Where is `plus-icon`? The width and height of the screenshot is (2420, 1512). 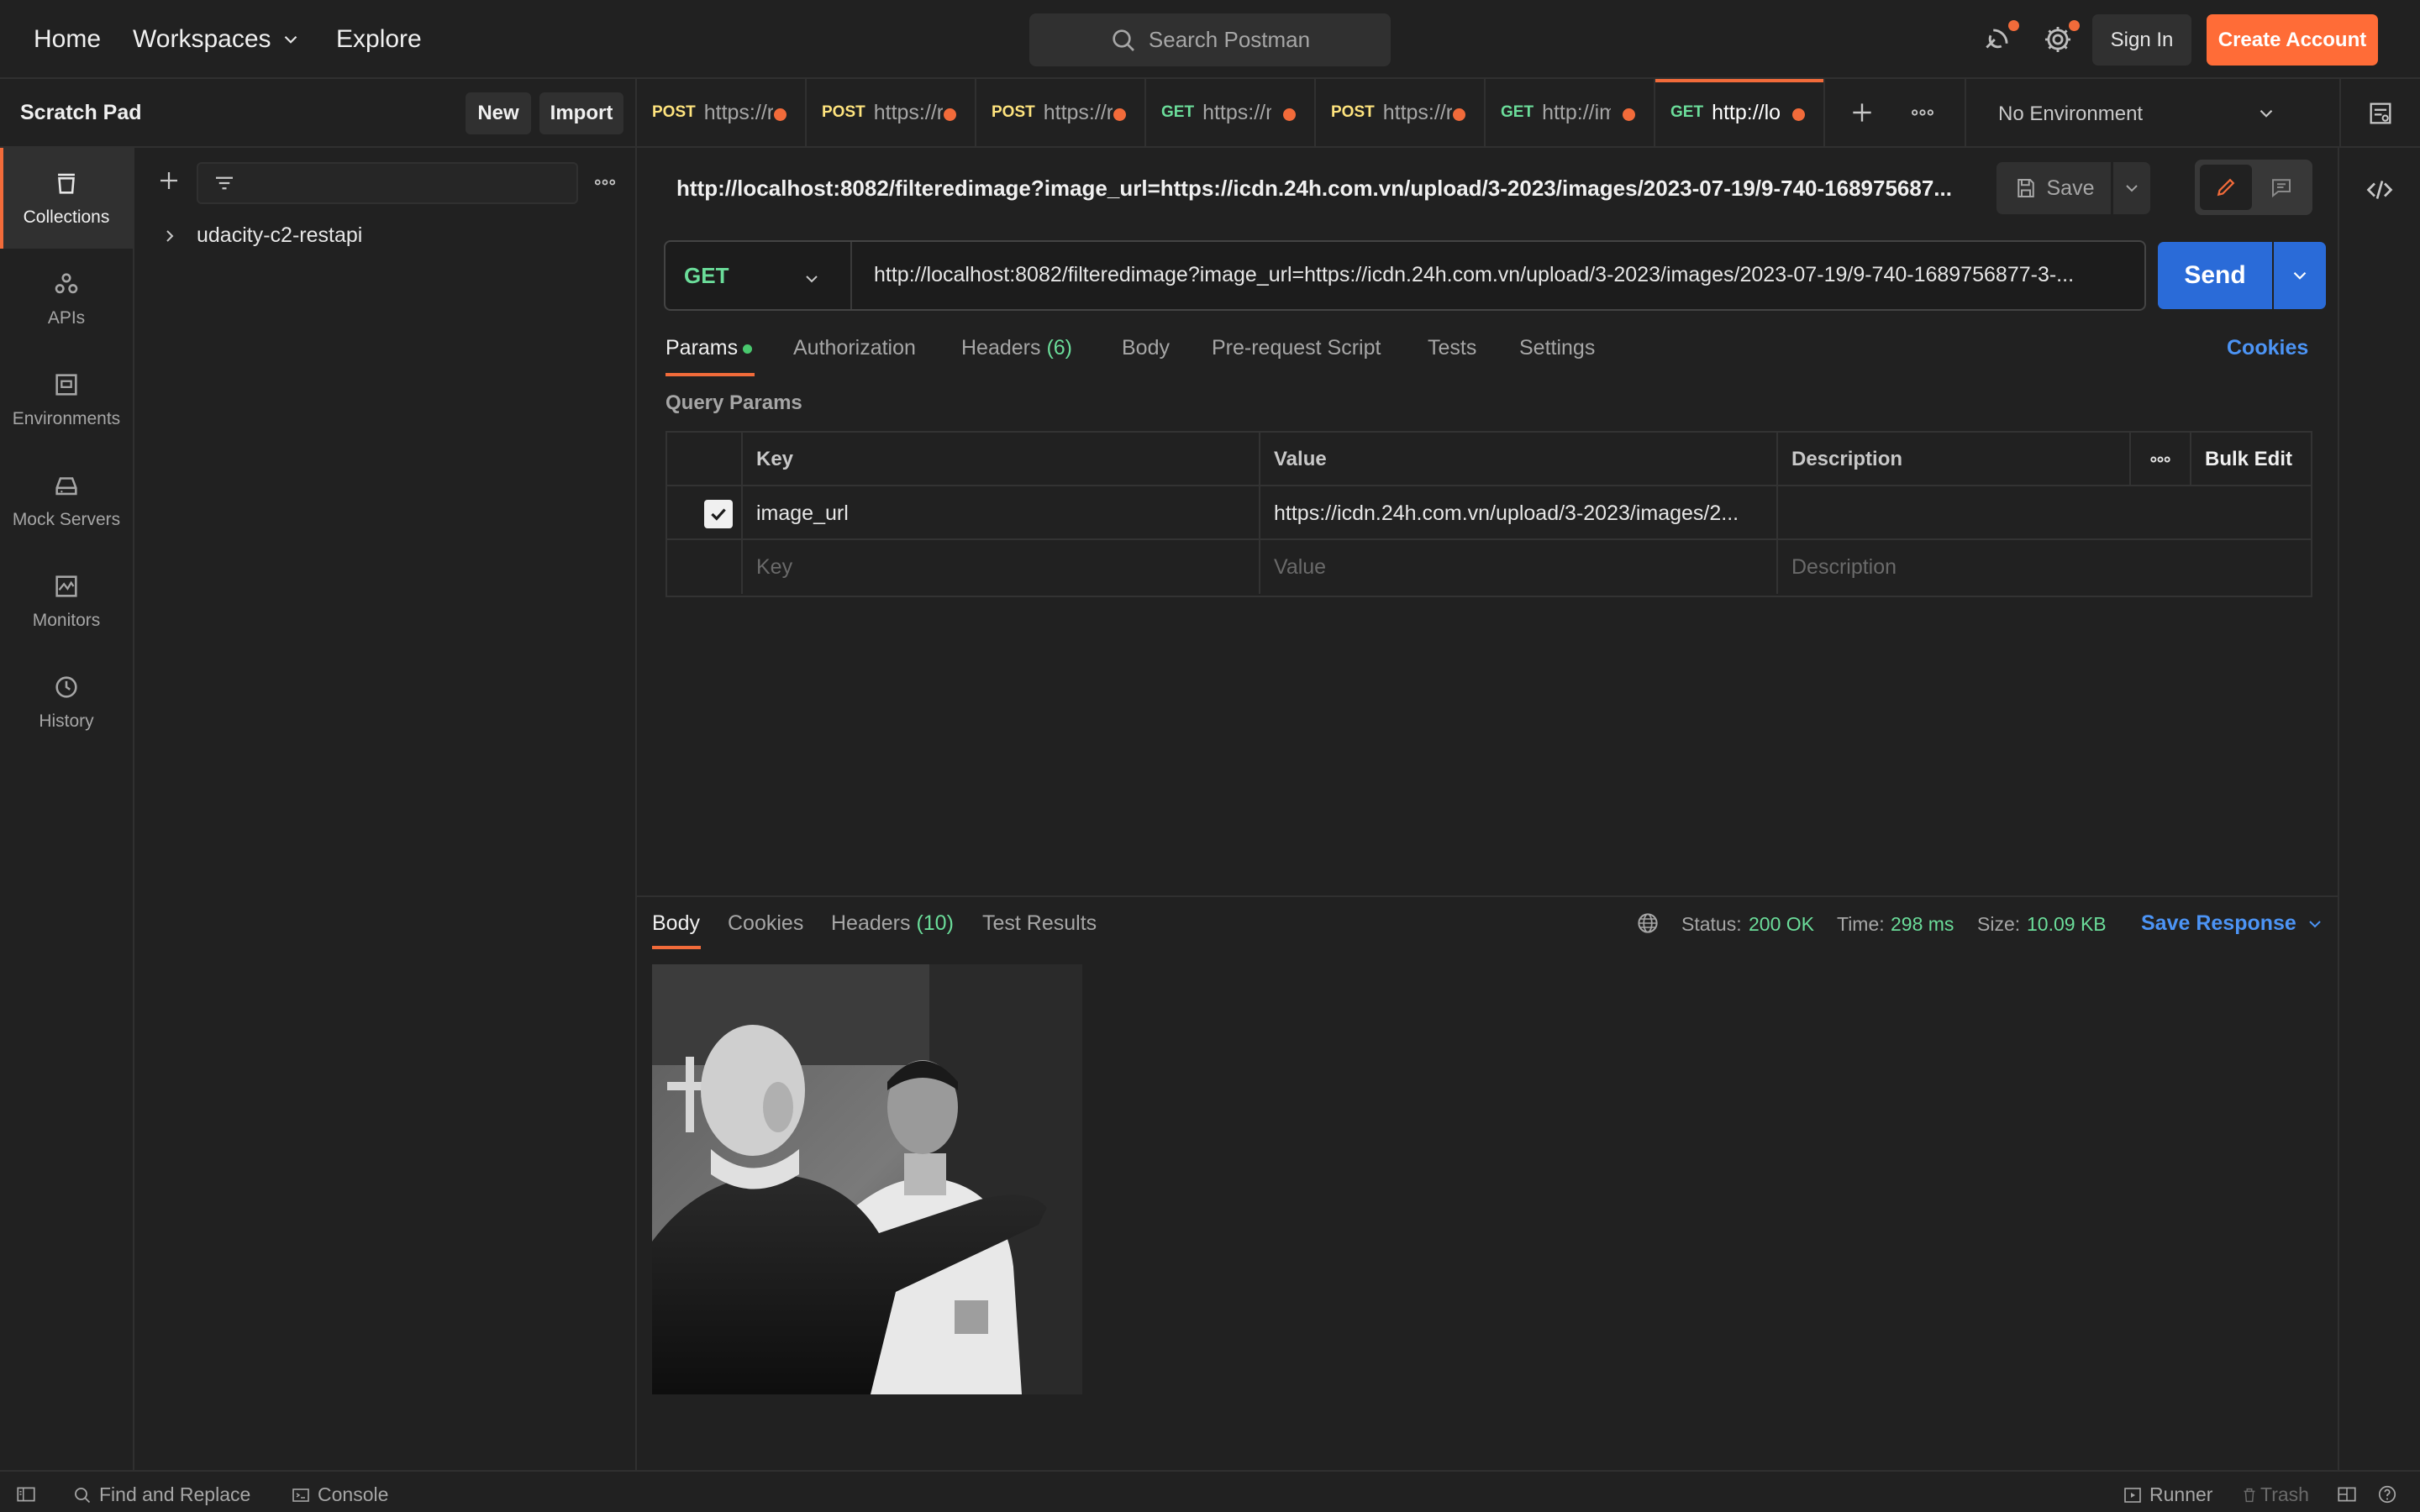
plus-icon is located at coordinates (168, 180).